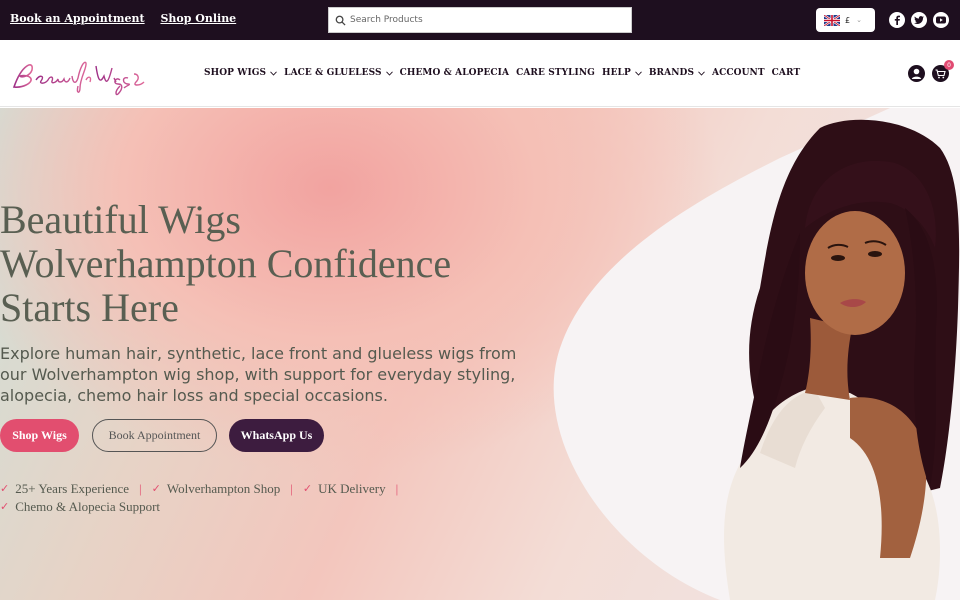 The width and height of the screenshot is (960, 600). Describe the element at coordinates (616, 73) in the screenshot. I see `nav-item-label: HELP` at that location.